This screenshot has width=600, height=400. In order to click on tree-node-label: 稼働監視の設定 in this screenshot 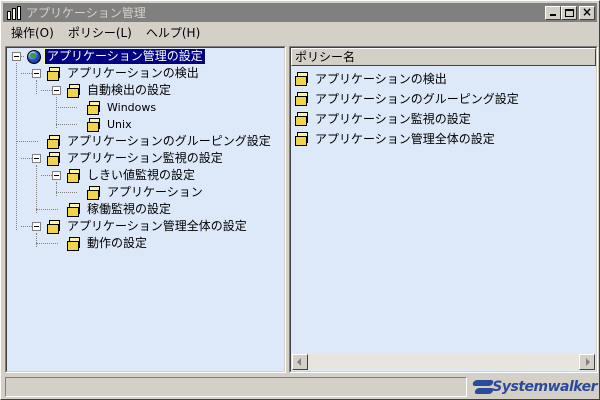, I will do `click(129, 209)`.